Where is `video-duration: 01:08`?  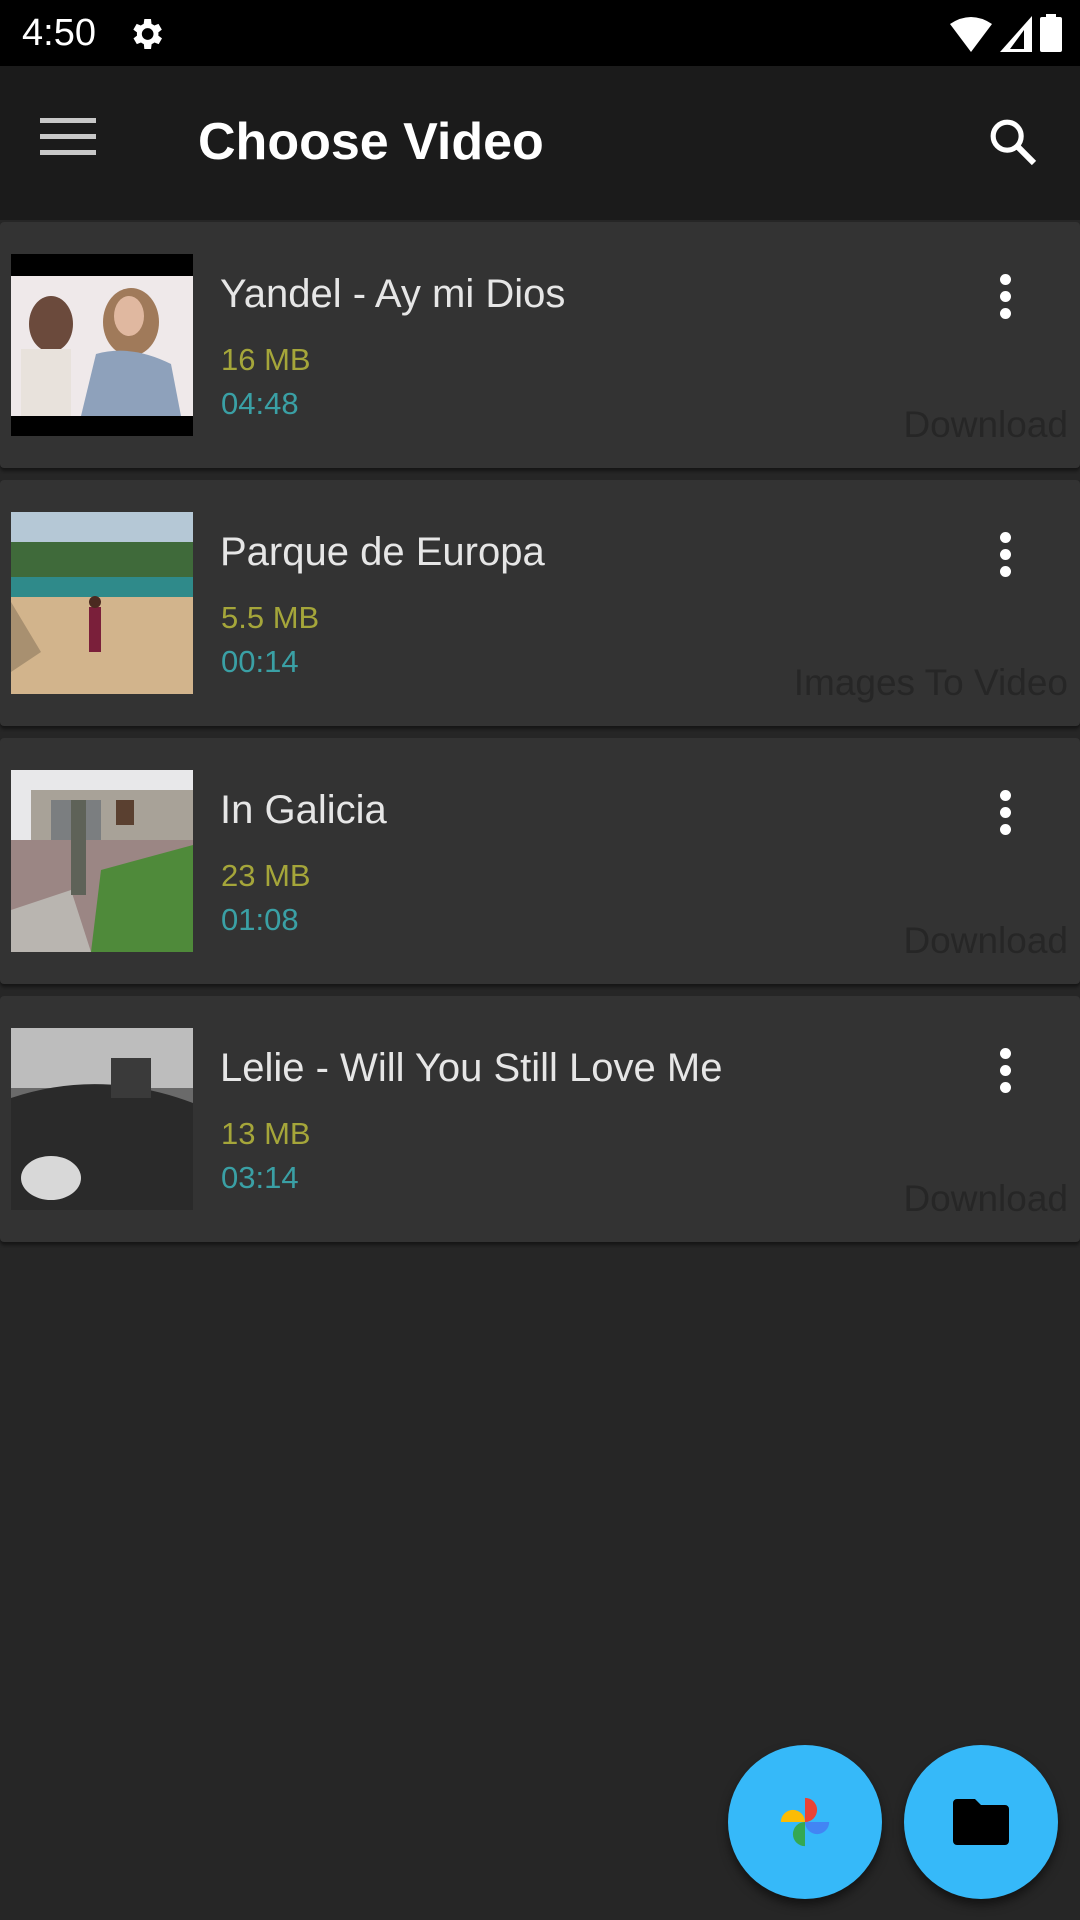
video-duration: 01:08 is located at coordinates (260, 919).